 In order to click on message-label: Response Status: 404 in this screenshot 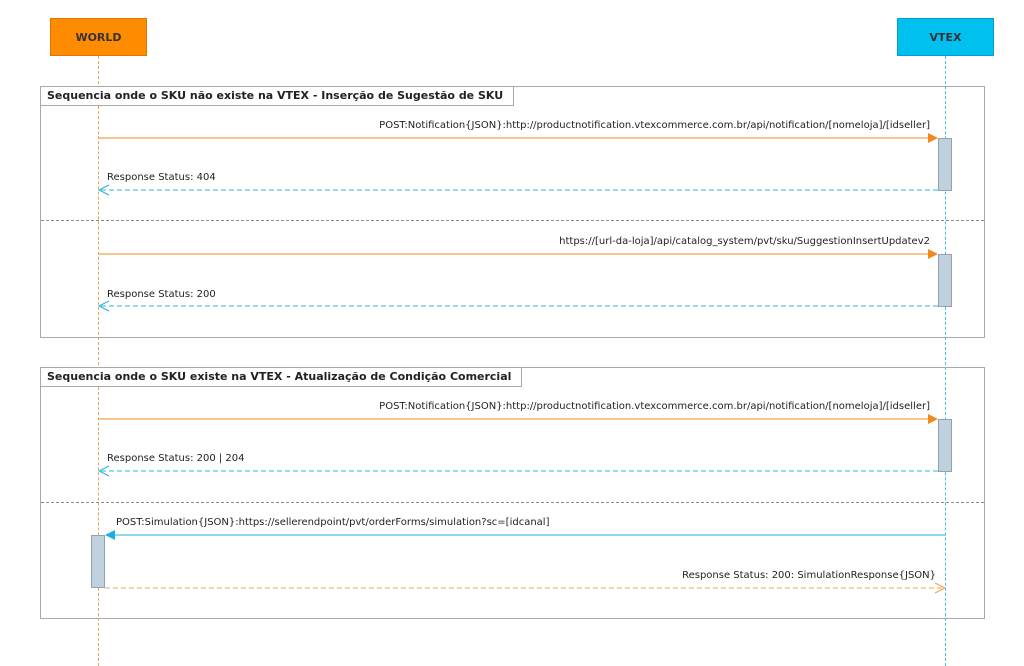, I will do `click(161, 177)`.